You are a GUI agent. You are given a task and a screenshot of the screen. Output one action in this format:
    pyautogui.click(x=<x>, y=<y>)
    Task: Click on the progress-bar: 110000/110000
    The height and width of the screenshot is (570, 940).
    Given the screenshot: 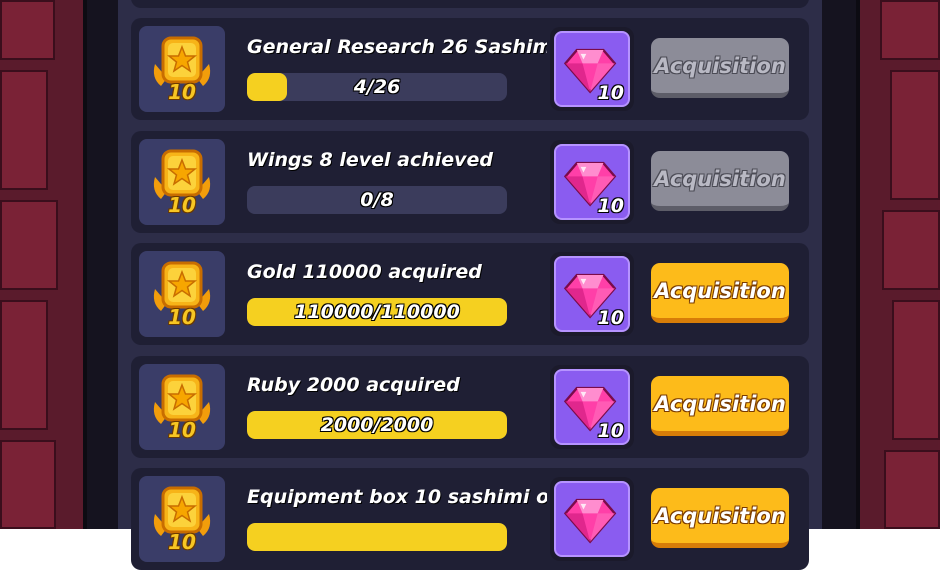 What is the action you would take?
    pyautogui.click(x=377, y=312)
    